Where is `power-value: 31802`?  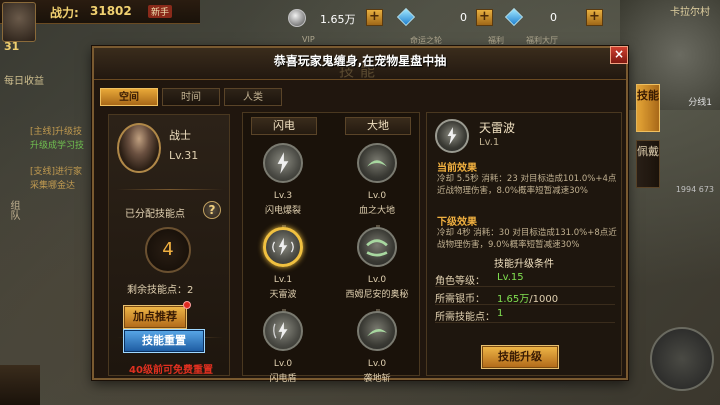
power-value: 31802 is located at coordinates (111, 11).